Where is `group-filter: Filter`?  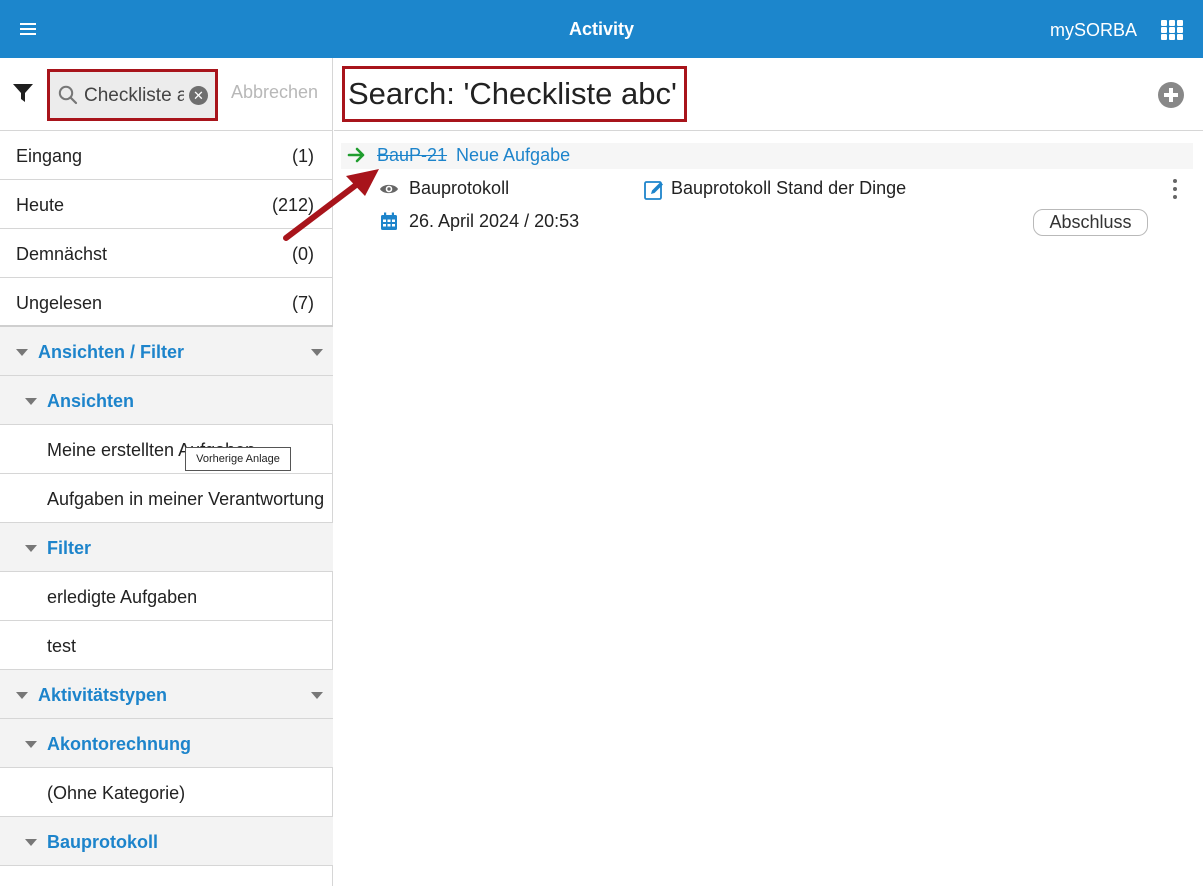 group-filter: Filter is located at coordinates (166, 547).